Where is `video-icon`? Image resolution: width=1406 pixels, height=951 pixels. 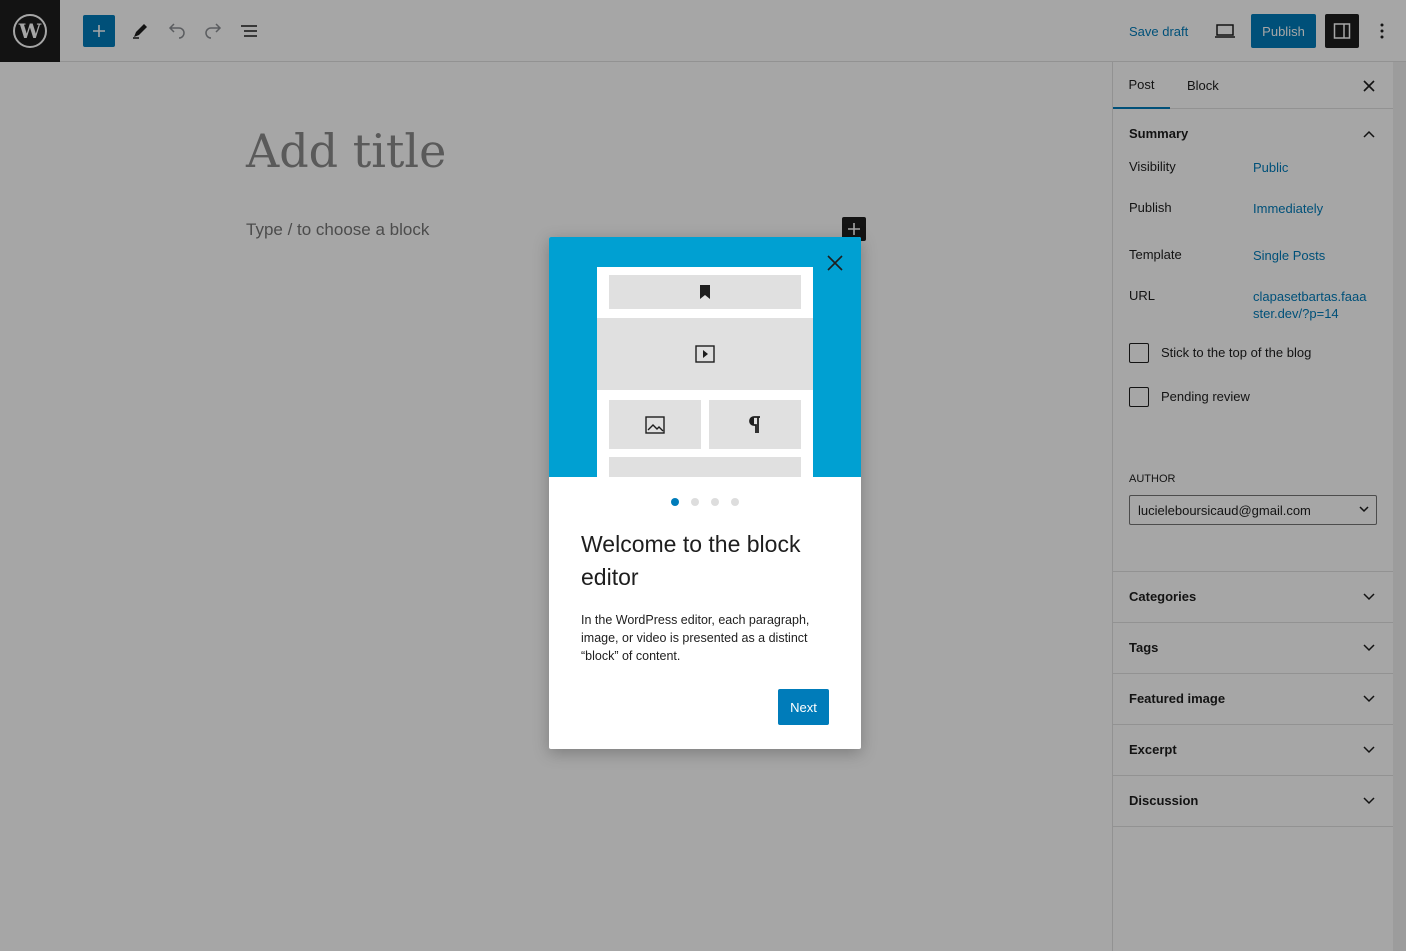 video-icon is located at coordinates (705, 354).